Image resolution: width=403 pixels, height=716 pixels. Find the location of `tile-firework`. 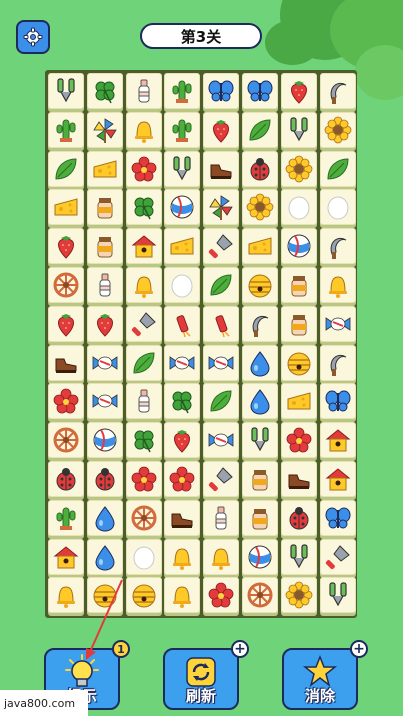

tile-firework is located at coordinates (221, 323).